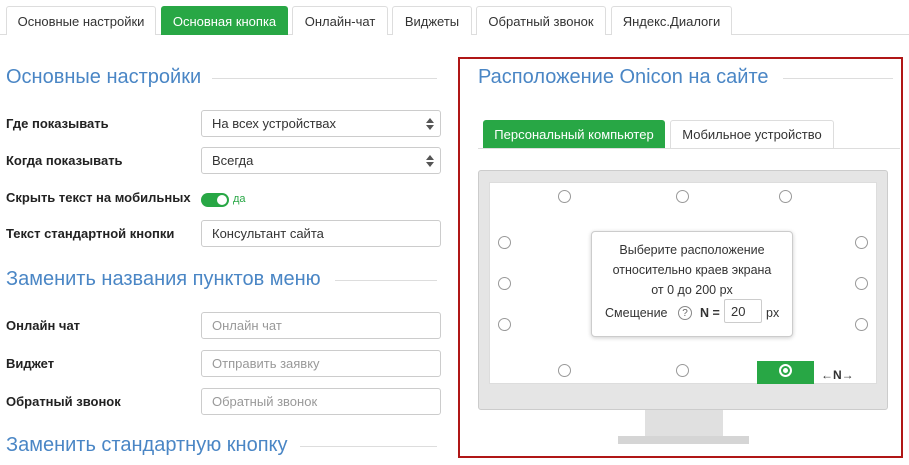  I want to click on widget-label: Виджет, so click(30, 363).